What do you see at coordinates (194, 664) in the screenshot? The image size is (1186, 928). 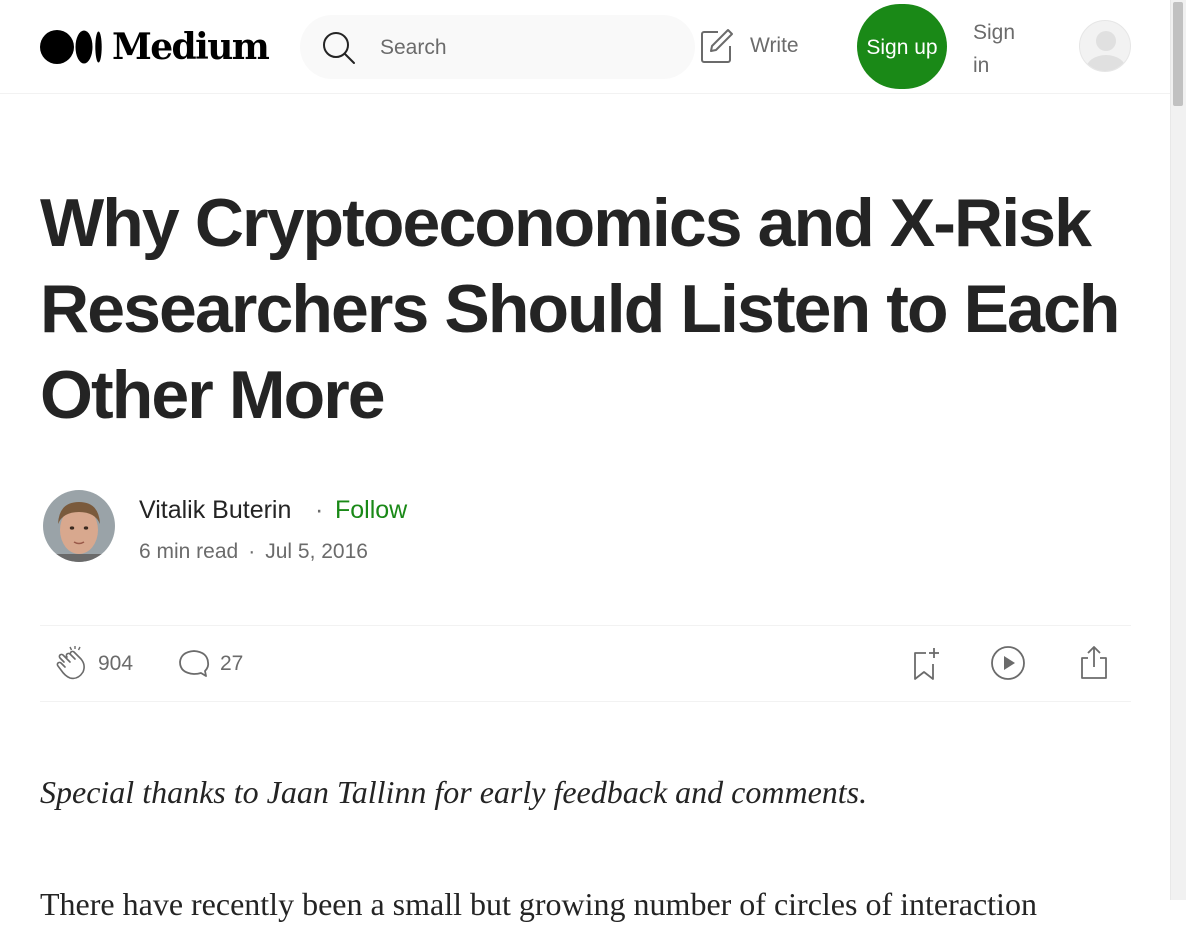 I see `comment-icon` at bounding box center [194, 664].